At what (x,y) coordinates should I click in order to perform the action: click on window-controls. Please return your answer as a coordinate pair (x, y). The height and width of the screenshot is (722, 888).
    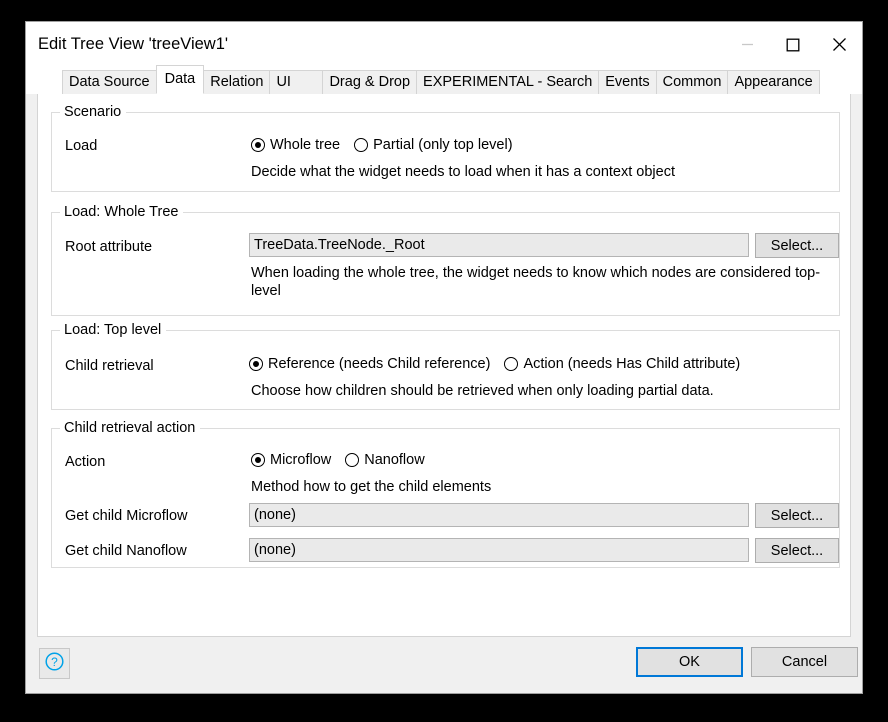
    Looking at the image, I should click on (793, 44).